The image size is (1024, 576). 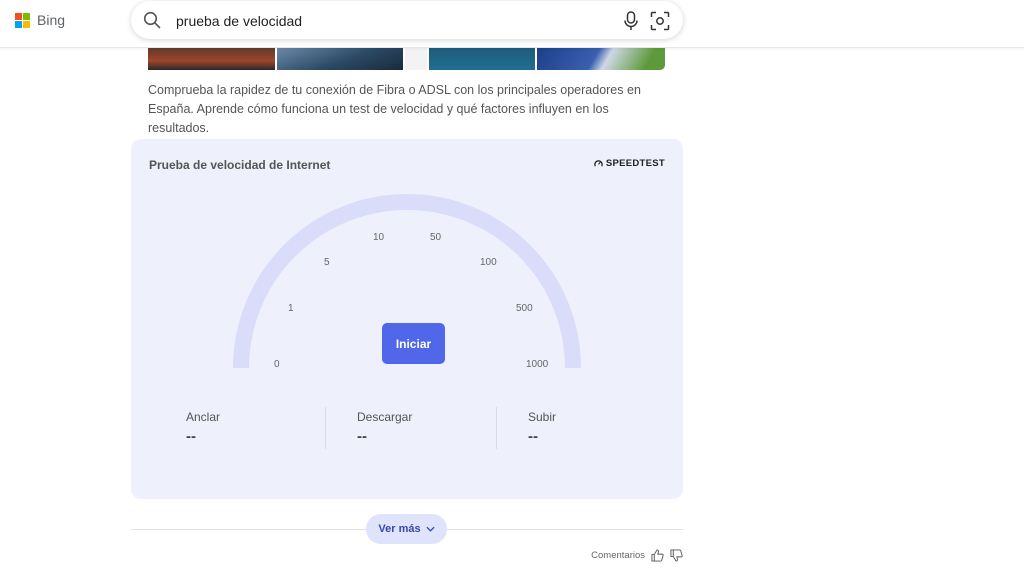 What do you see at coordinates (51, 20) in the screenshot?
I see `brand-name: Bing` at bounding box center [51, 20].